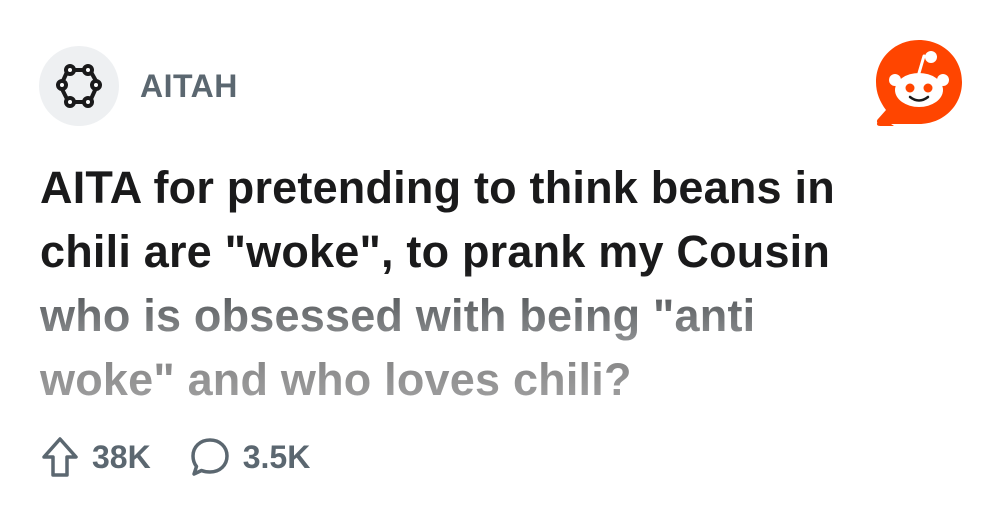 The width and height of the screenshot is (1000, 521). I want to click on comment-count: 3.5K, so click(276, 456).